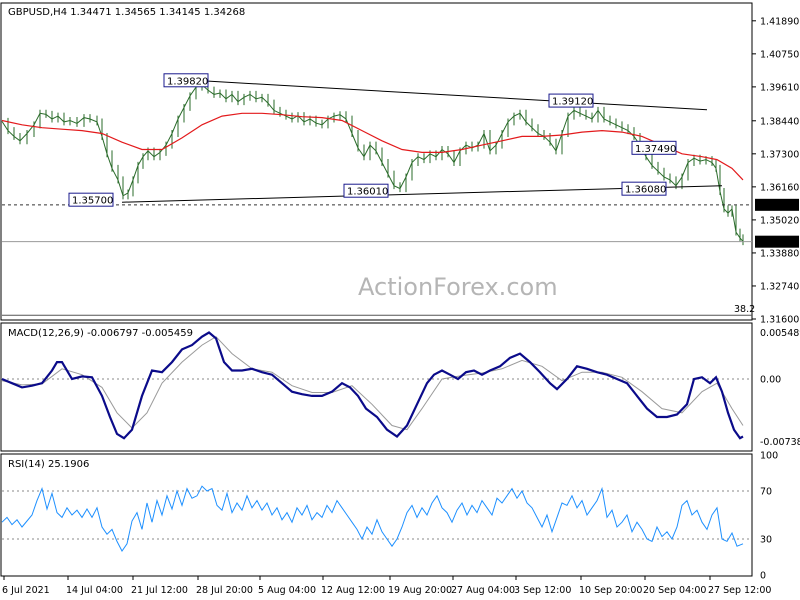 This screenshot has width=800, height=600. I want to click on x-tick-label: 21 Jul 12:00, so click(159, 590).